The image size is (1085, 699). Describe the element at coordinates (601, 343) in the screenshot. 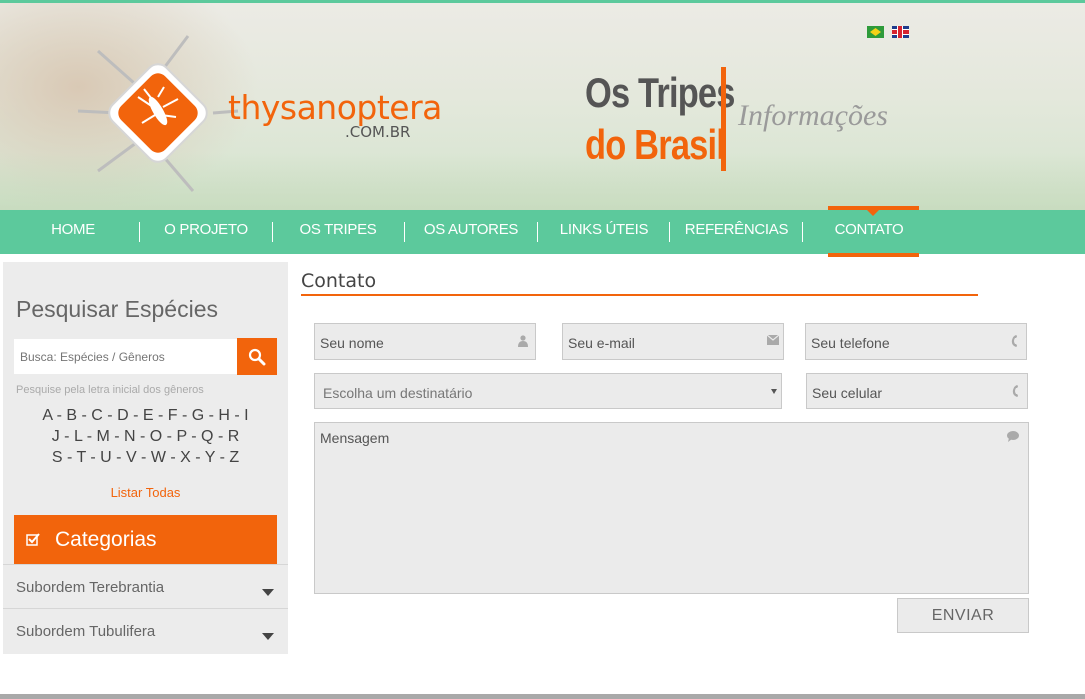

I see `email-placeholder: Seu e-mail` at that location.